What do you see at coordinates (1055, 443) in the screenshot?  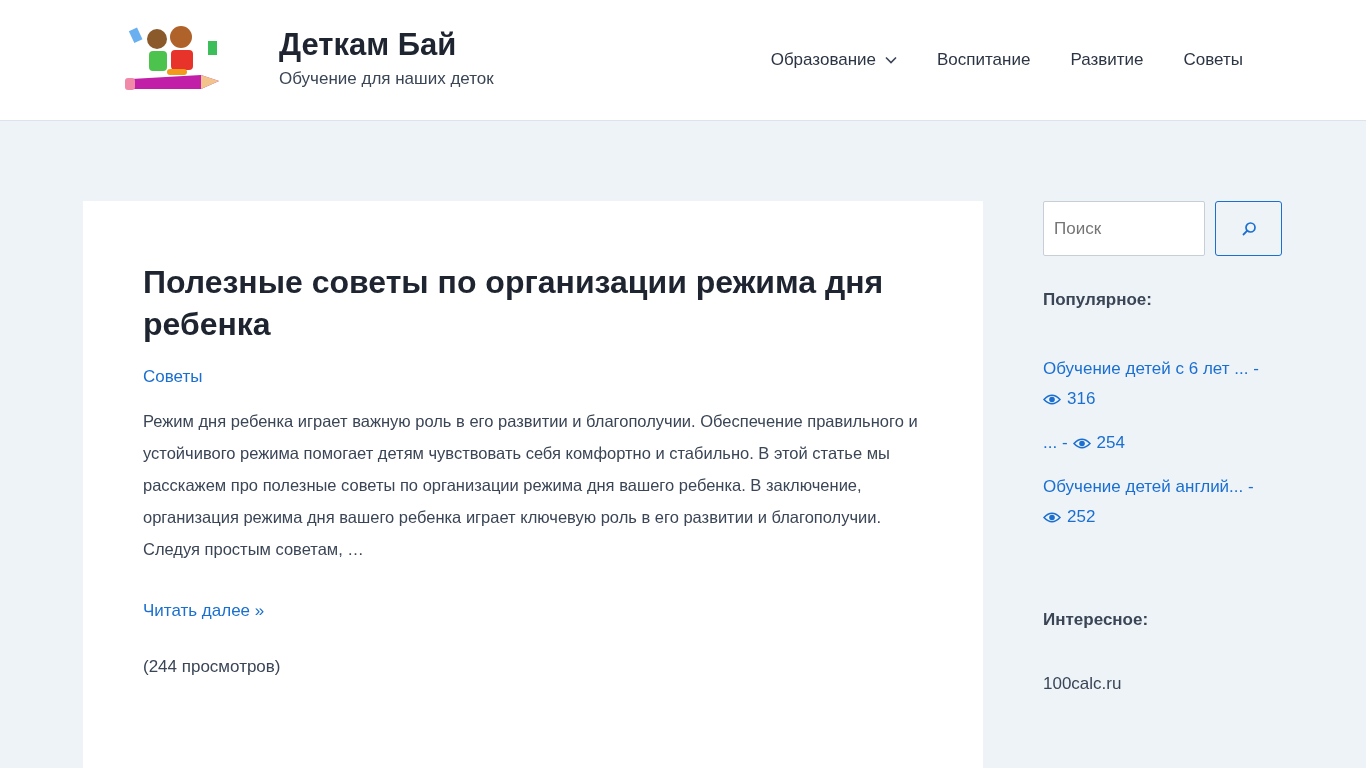 I see `popular-post-link: ... -` at bounding box center [1055, 443].